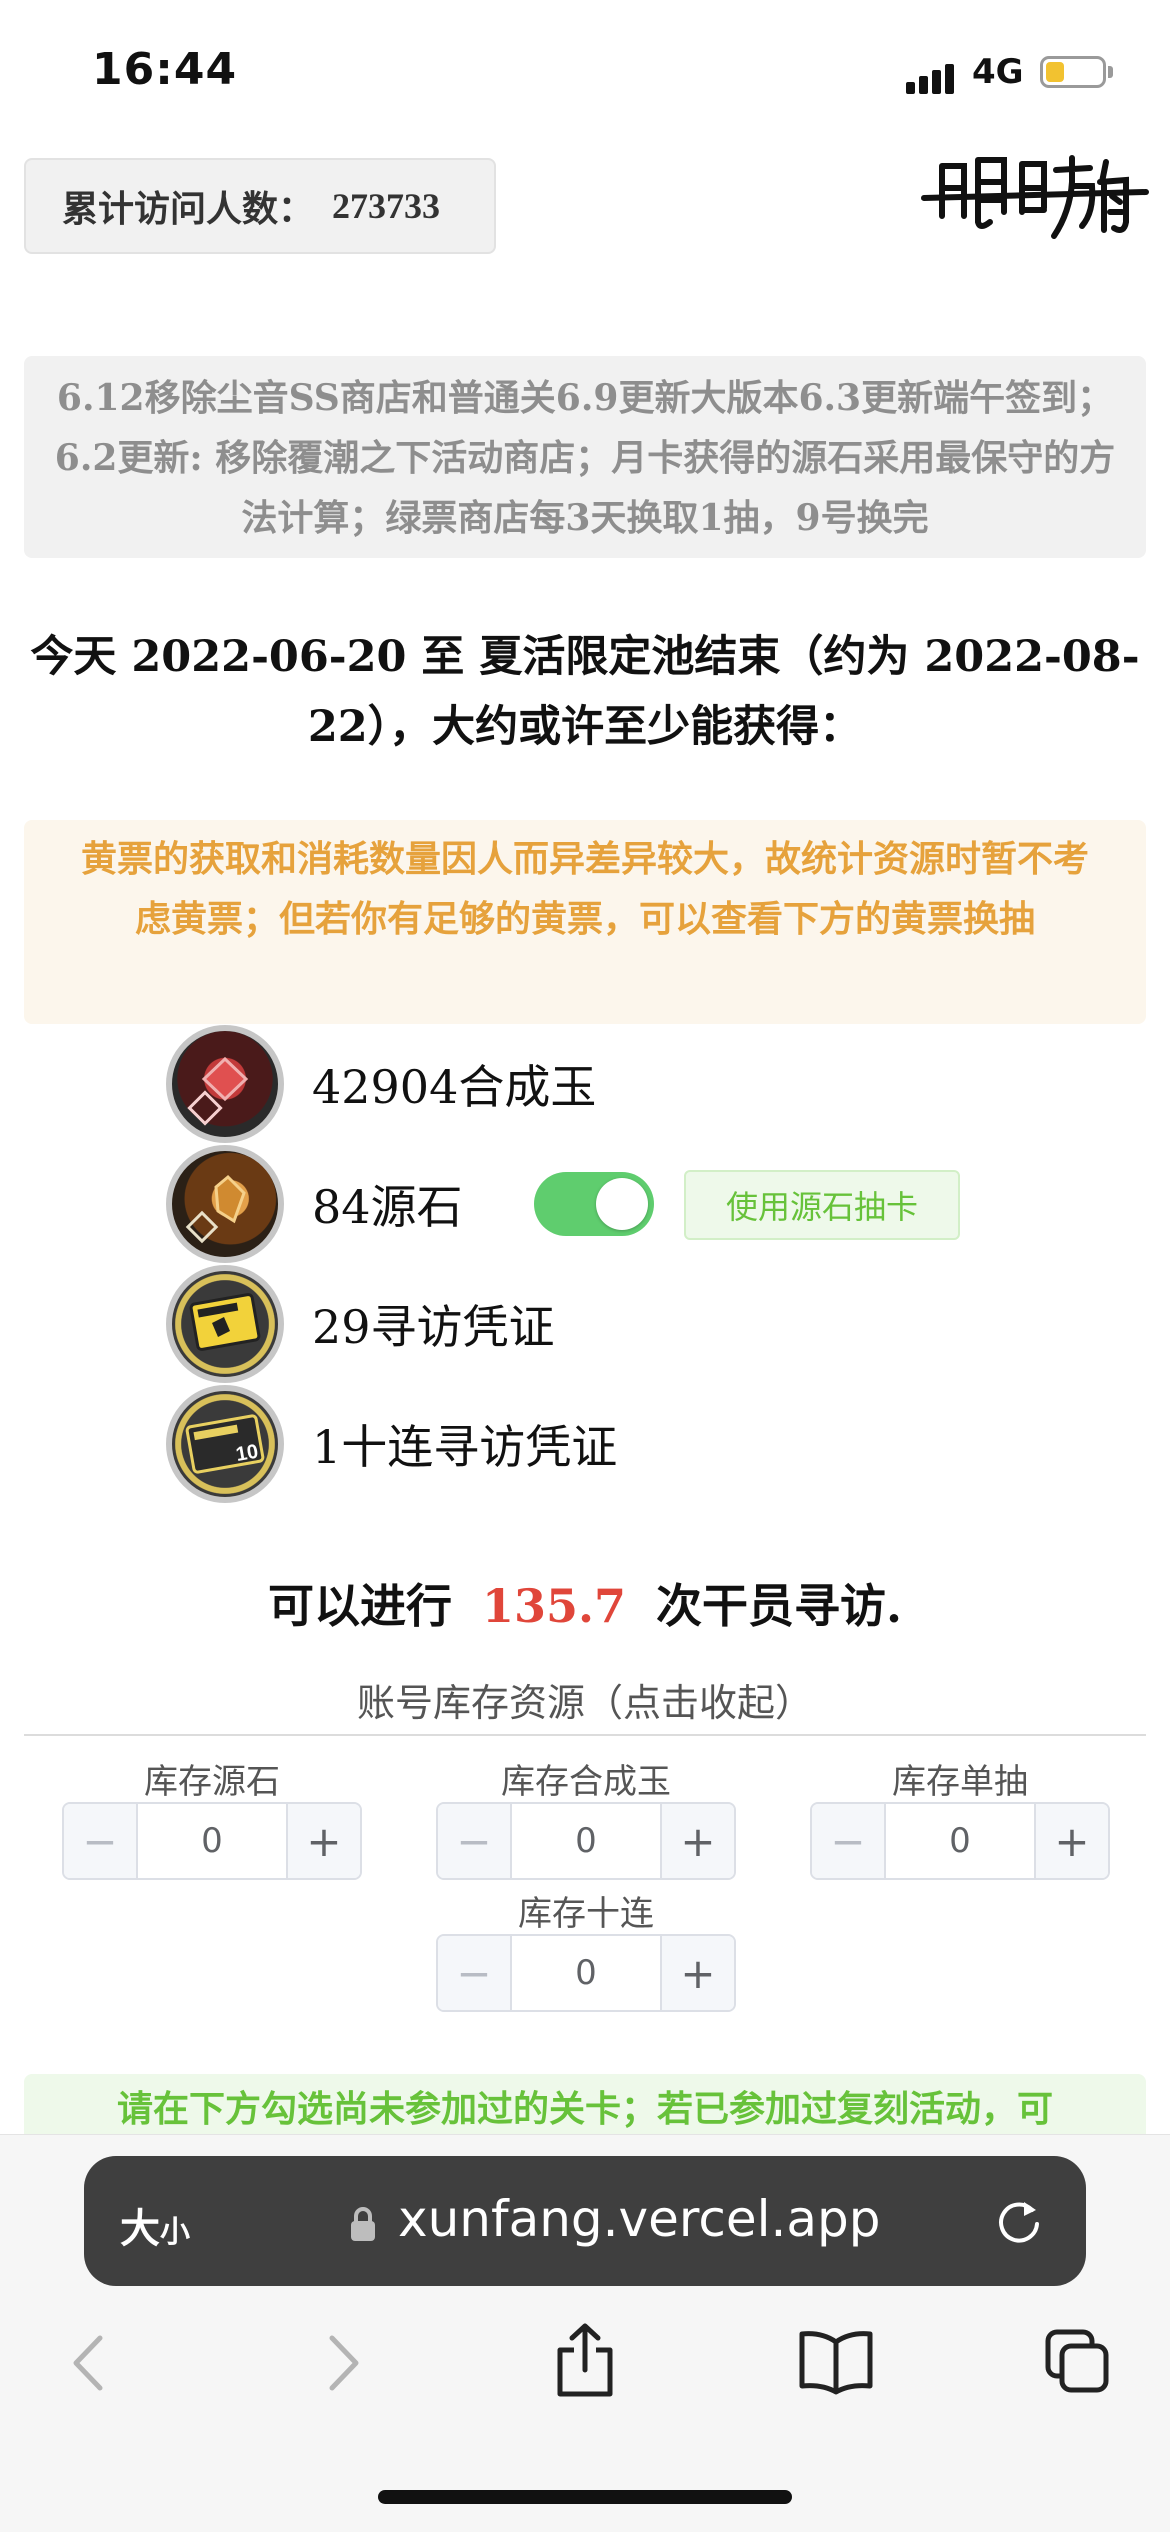  What do you see at coordinates (639, 2219) in the screenshot?
I see `url-text: xunfang.vercel.app` at bounding box center [639, 2219].